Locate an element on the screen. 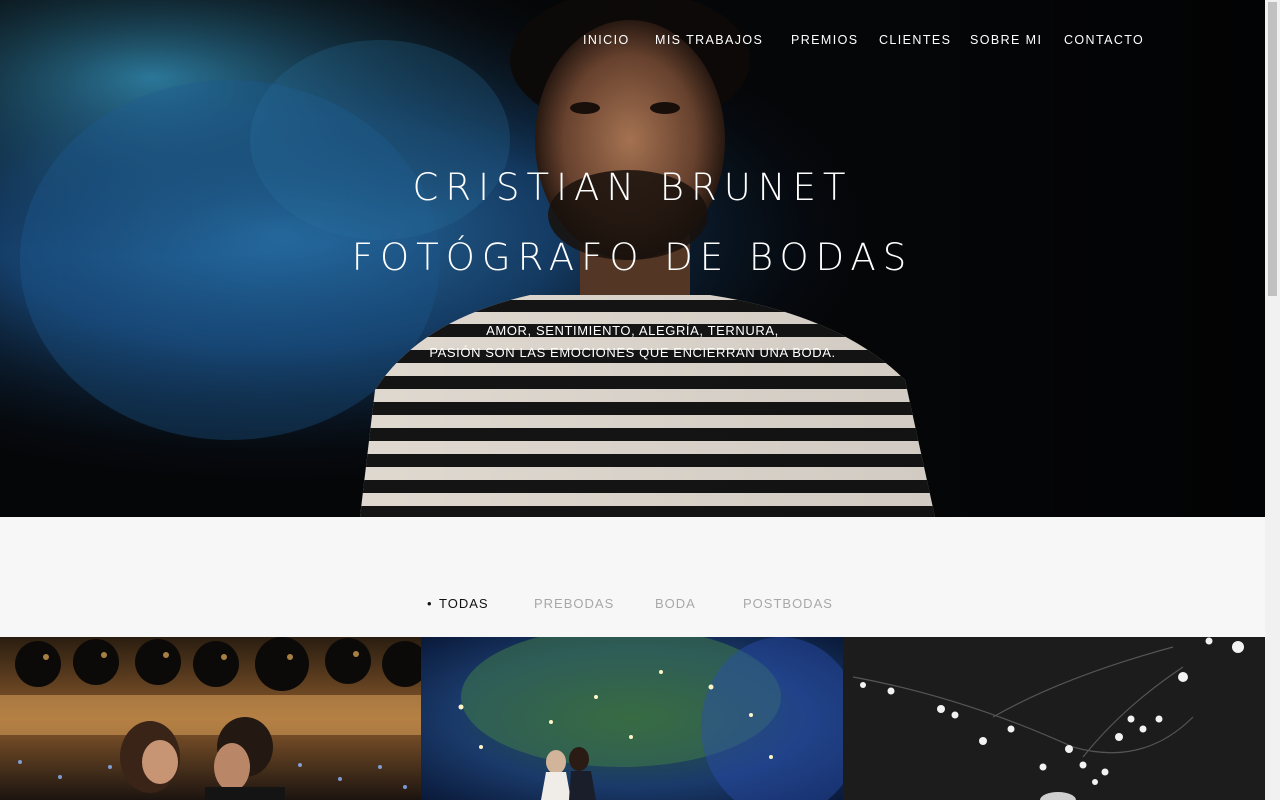 Image resolution: width=1280 pixels, height=800 pixels. hero-title-name: CRISTIAN BRUNET is located at coordinates (632, 187).